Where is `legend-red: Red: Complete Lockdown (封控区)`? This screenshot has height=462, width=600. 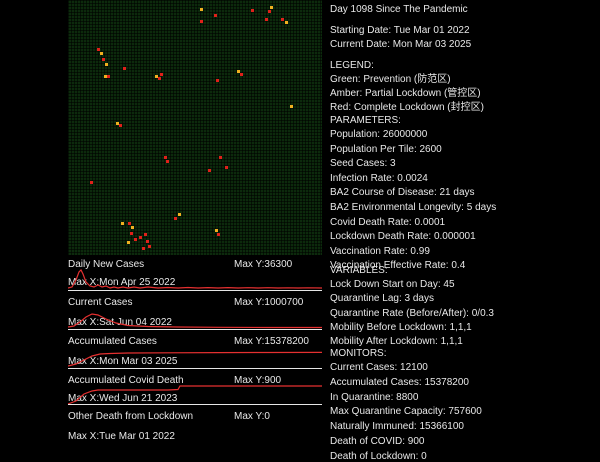 legend-red: Red: Complete Lockdown (封控区) is located at coordinates (407, 107).